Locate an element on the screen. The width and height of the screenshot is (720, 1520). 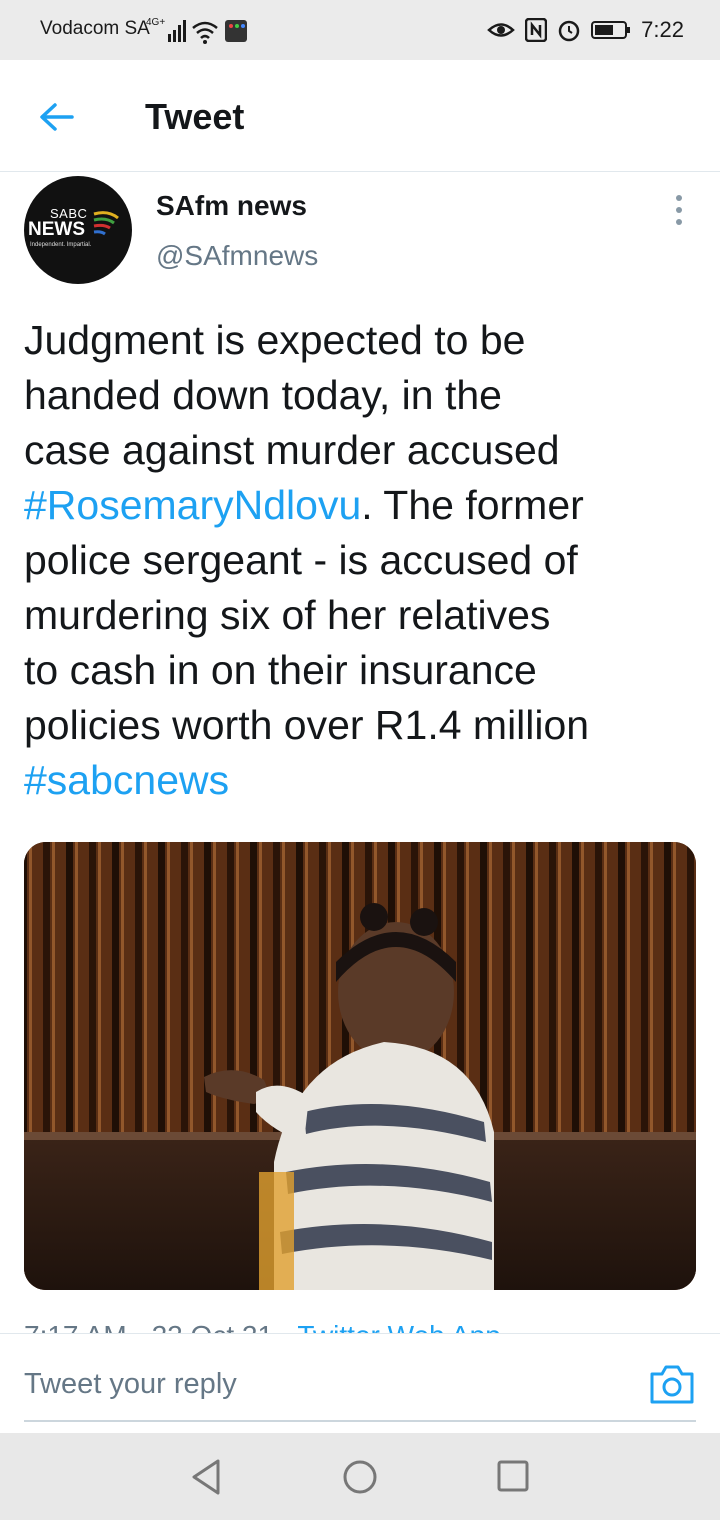
tweet-text-line: handed down today, in the is located at coordinates (360, 395).